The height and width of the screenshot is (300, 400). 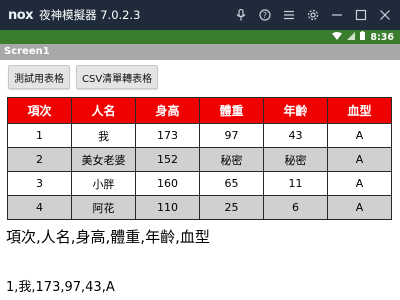 I want to click on table-cell: 4, so click(x=39, y=207).